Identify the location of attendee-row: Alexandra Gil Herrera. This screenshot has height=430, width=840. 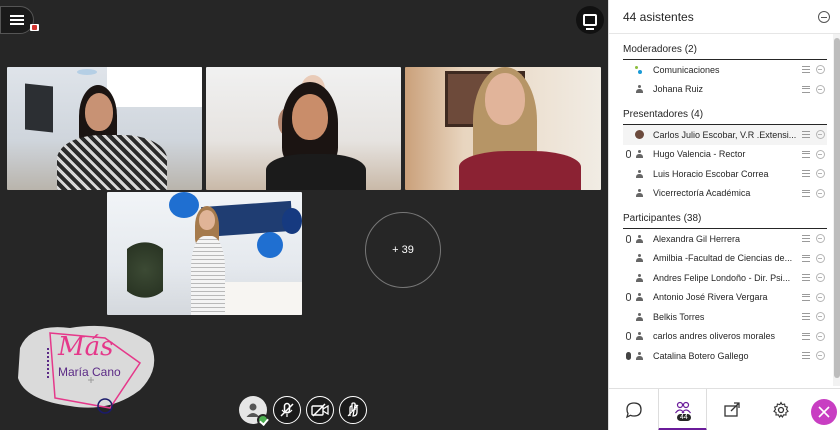
(725, 239).